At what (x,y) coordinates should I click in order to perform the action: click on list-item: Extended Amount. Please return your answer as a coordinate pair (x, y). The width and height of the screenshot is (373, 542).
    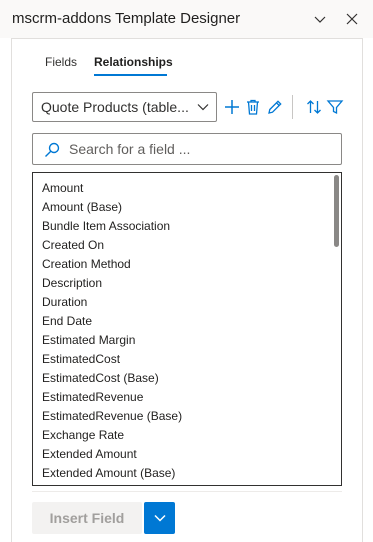
    Looking at the image, I should click on (89, 454).